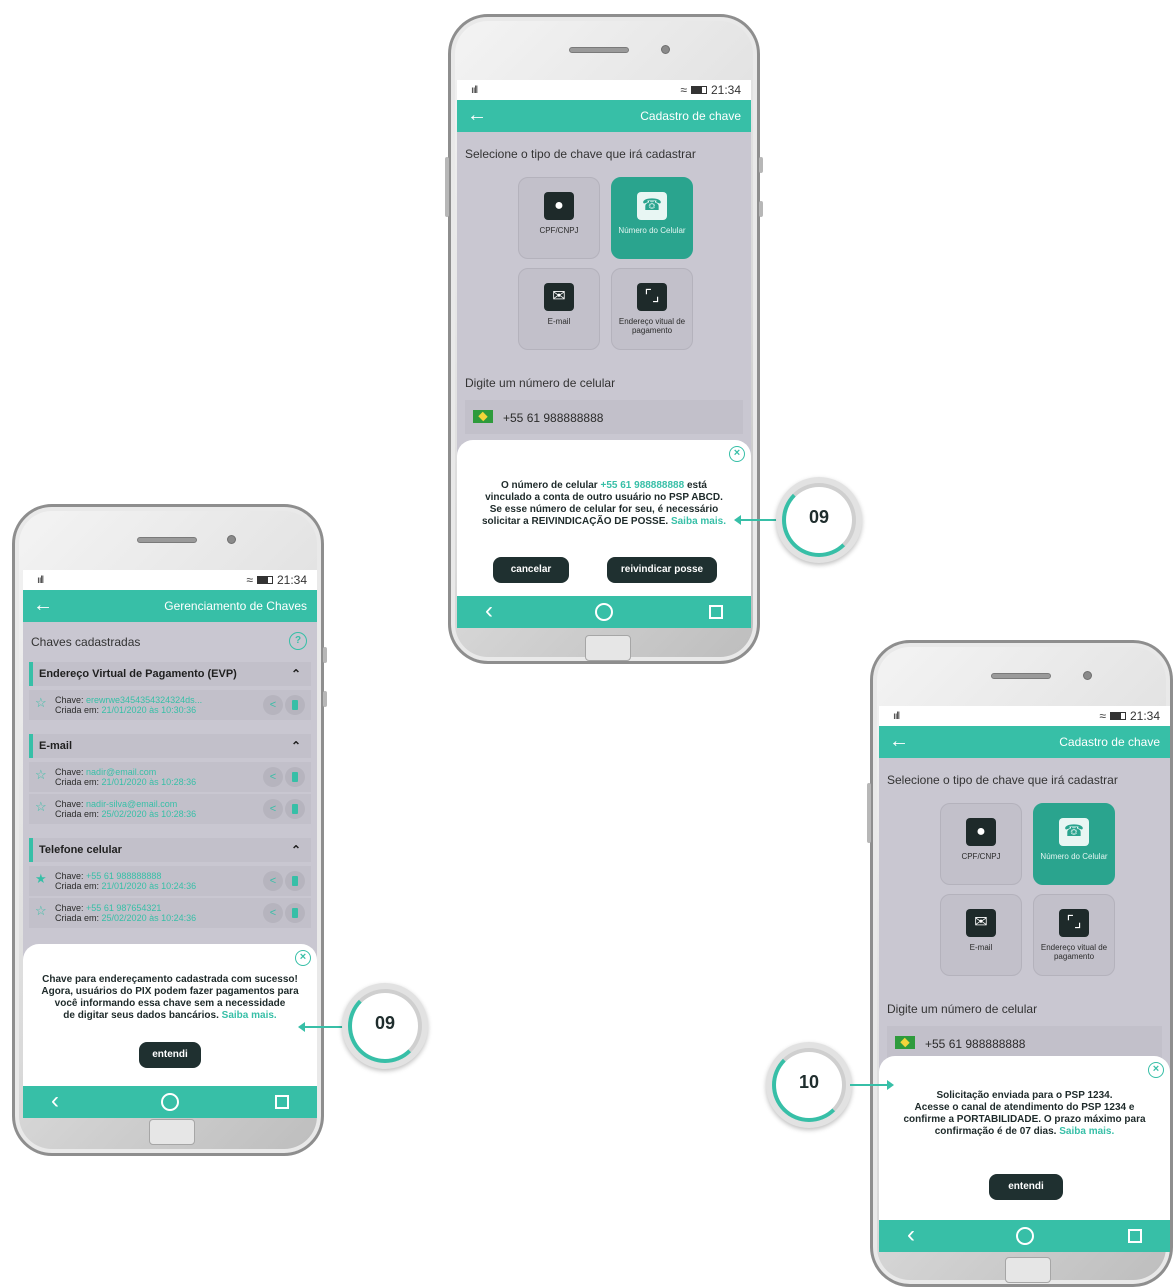 The height and width of the screenshot is (1287, 1173). Describe the element at coordinates (1021, 676) in the screenshot. I see `speaker` at that location.